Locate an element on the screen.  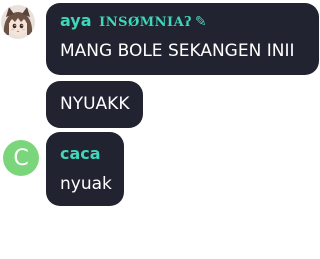
pencil-icon: ✎ is located at coordinates (200, 22).